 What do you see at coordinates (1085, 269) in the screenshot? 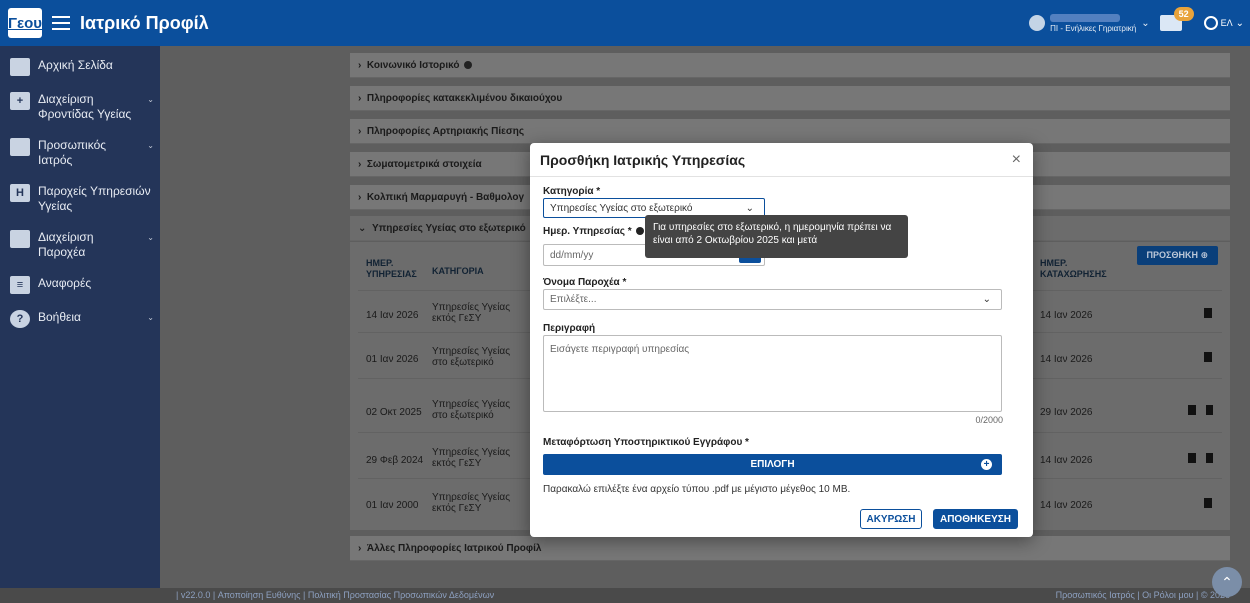
I see `col-header-registered: ΗΜΕΡ. ΚΑΤΑΧΩΡΗΣΗΣ` at bounding box center [1085, 269].